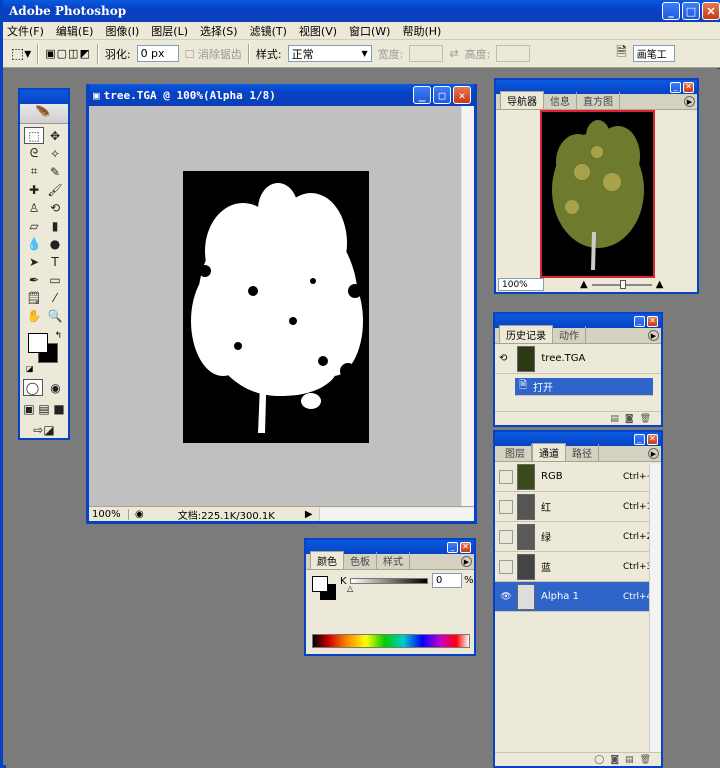 The height and width of the screenshot is (768, 720). Describe the element at coordinates (55, 153) in the screenshot. I see `magic-wand-tool-icon: ✧` at that location.